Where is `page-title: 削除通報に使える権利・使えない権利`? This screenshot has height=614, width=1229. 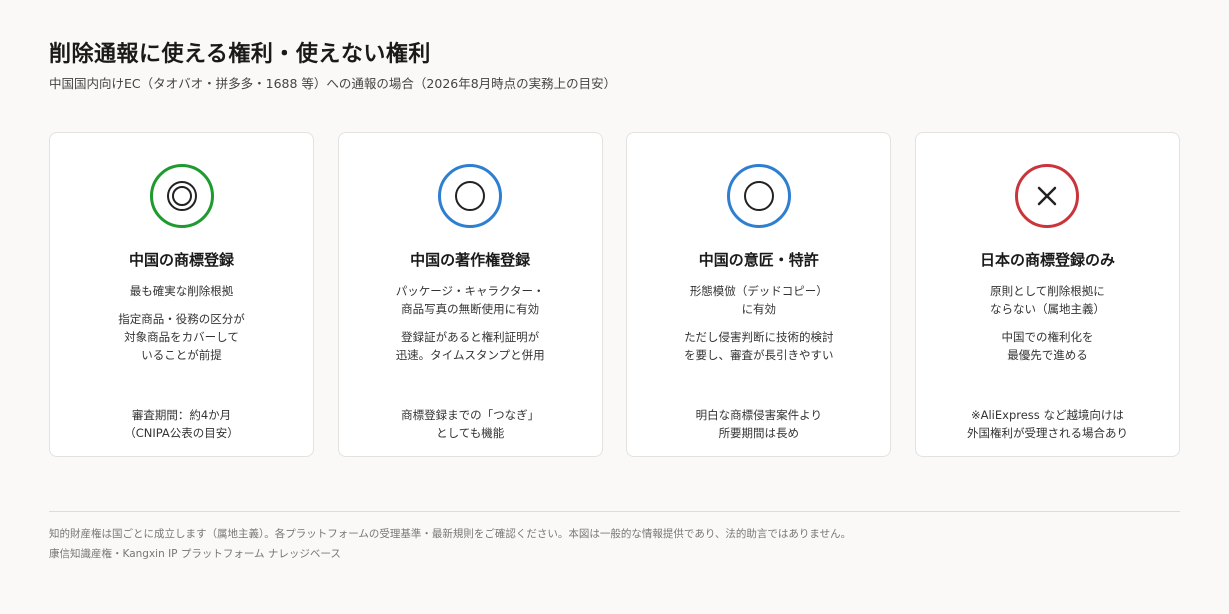 page-title: 削除通報に使える権利・使えない権利 is located at coordinates (240, 54).